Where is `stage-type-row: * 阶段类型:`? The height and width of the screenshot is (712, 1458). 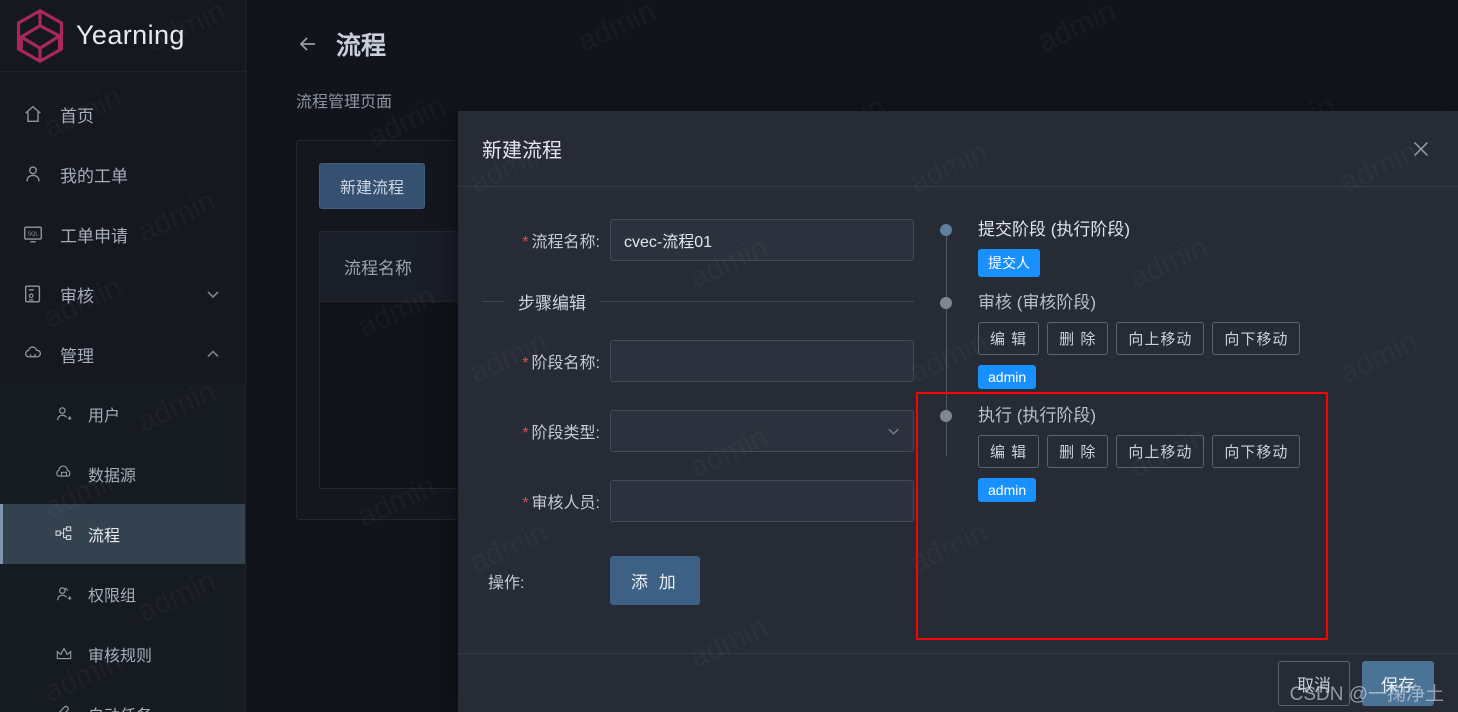 stage-type-row: * 阶段类型: is located at coordinates (698, 431).